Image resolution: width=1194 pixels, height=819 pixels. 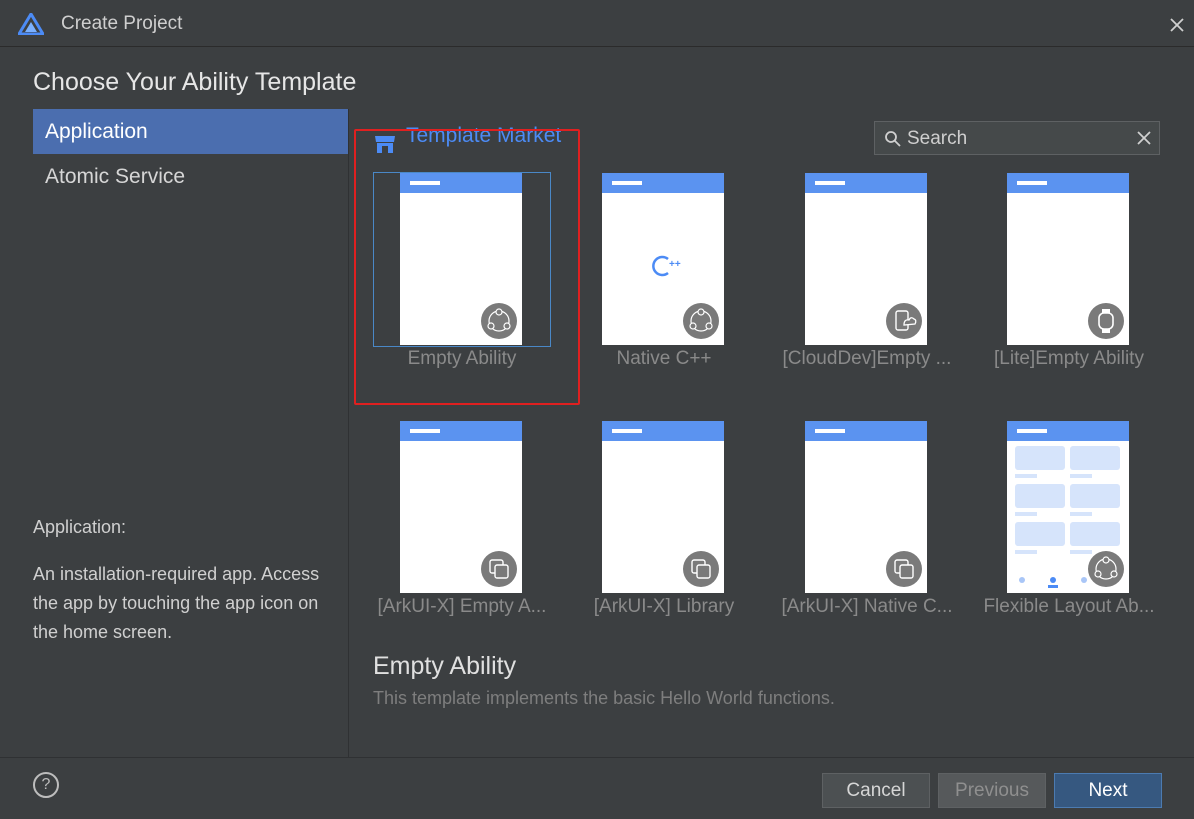 What do you see at coordinates (664, 358) in the screenshot?
I see `template-label: Native C++` at bounding box center [664, 358].